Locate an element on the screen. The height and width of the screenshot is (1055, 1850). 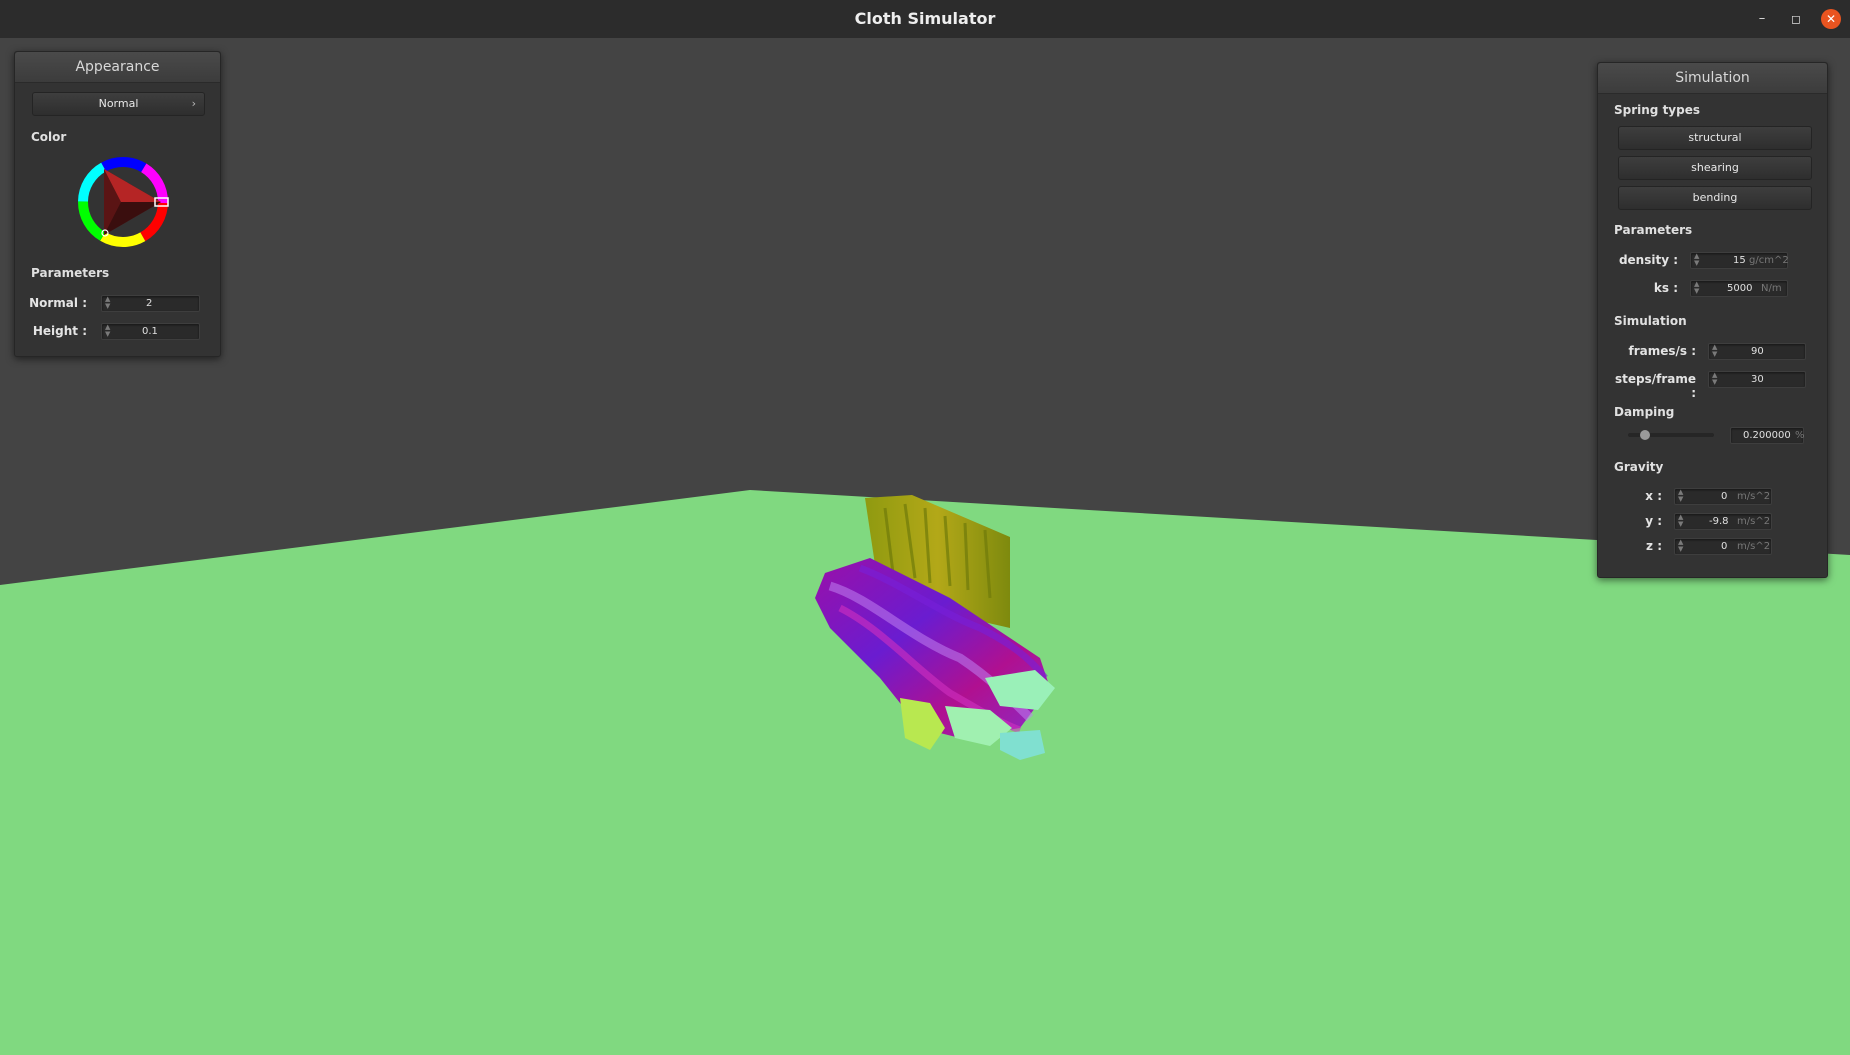
damping-value: 0.200000 is located at coordinates (1767, 435).